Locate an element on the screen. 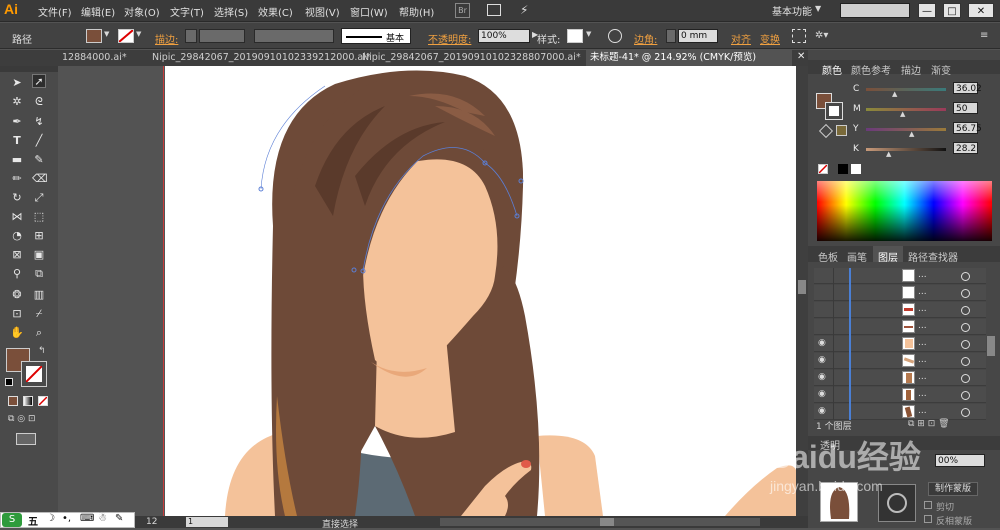 The width and height of the screenshot is (1000, 530). yellow-slider is located at coordinates (906, 129).